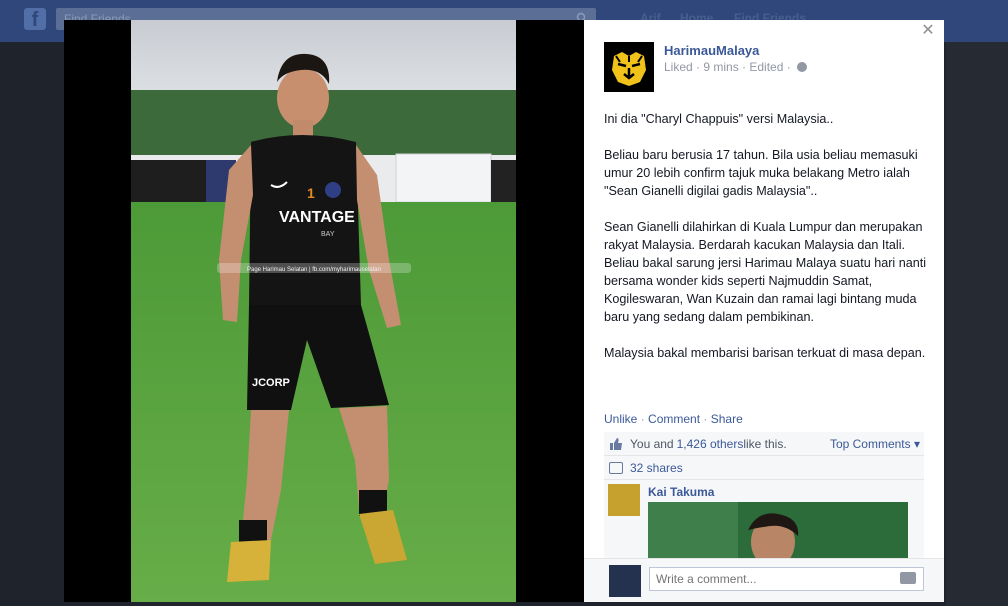 The image size is (1008, 606). Describe the element at coordinates (875, 444) in the screenshot. I see `top-comments-dropdown: Top Comments ▾` at that location.